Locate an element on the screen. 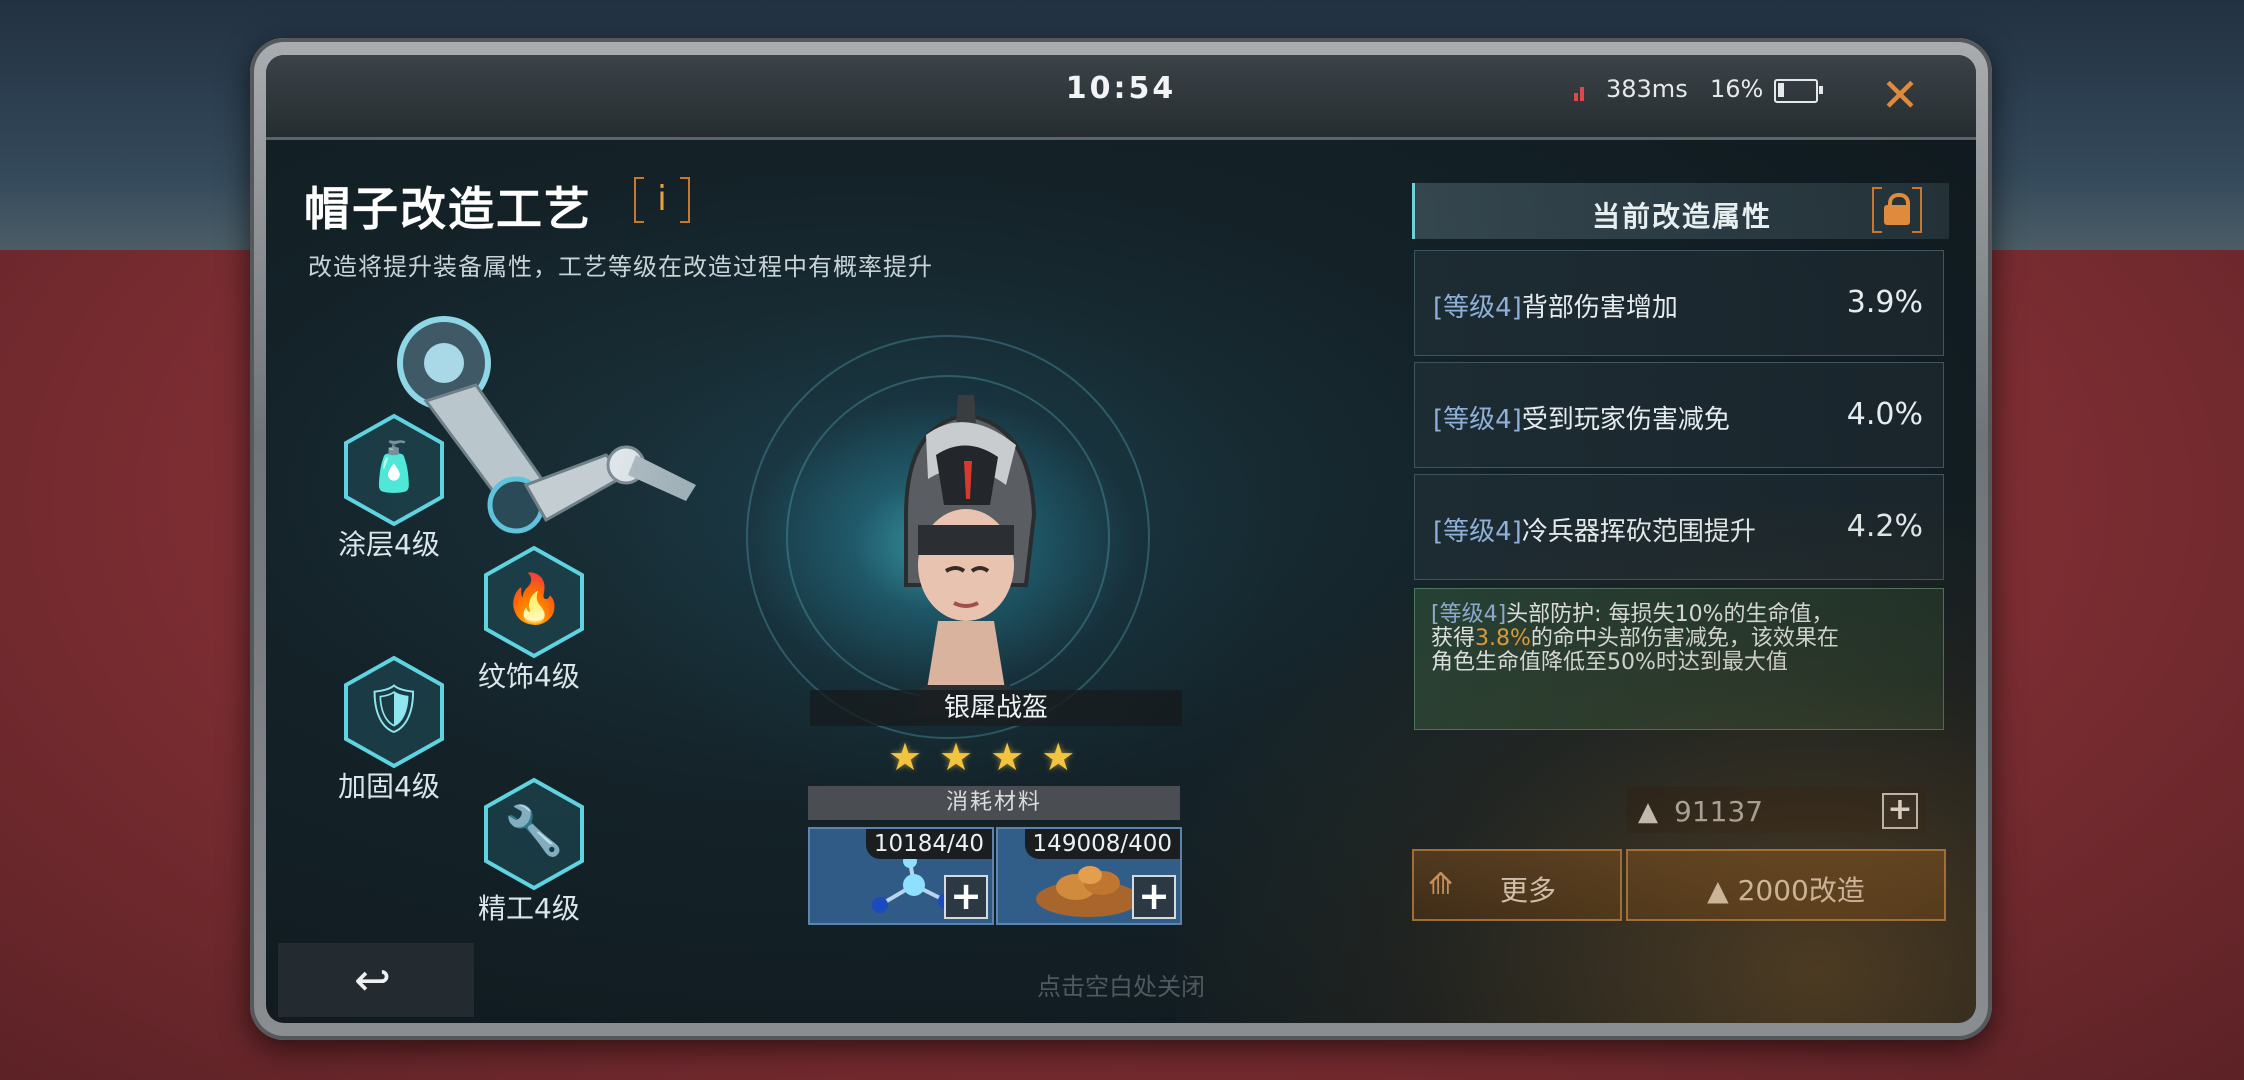 The height and width of the screenshot is (1080, 2244). attribute-name: [等级4]冷兵器挥砍范围提升 is located at coordinates (1594, 532).